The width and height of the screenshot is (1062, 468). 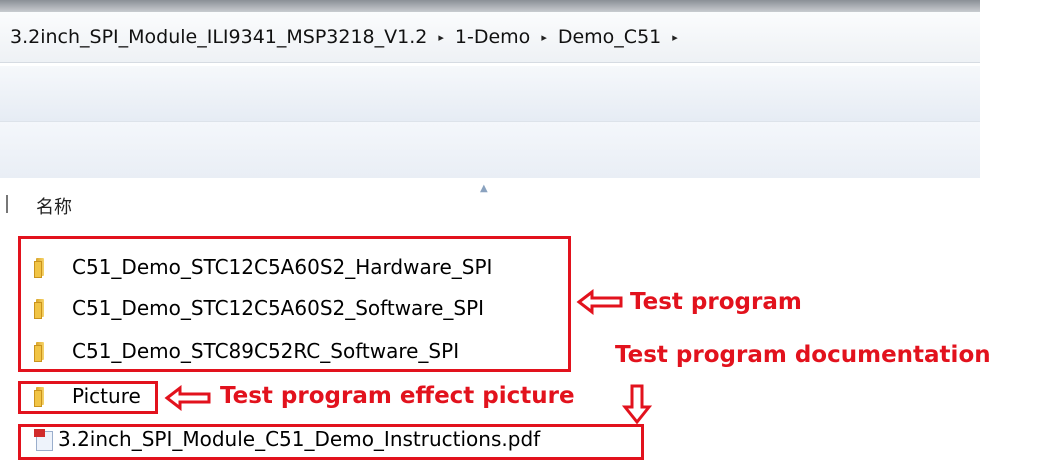 What do you see at coordinates (490, 94) in the screenshot?
I see `menu-bar` at bounding box center [490, 94].